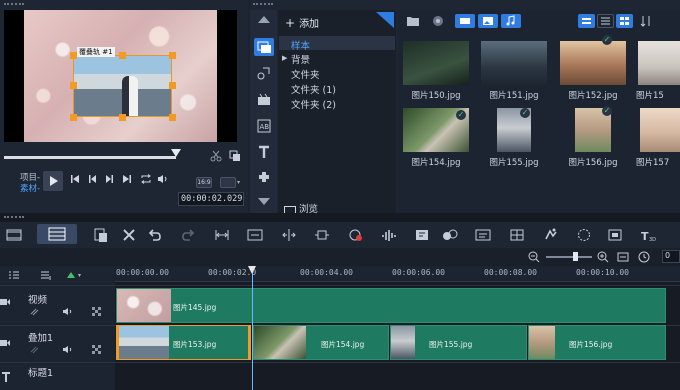  What do you see at coordinates (575, 256) in the screenshot?
I see `zoom-slider-knob` at bounding box center [575, 256].